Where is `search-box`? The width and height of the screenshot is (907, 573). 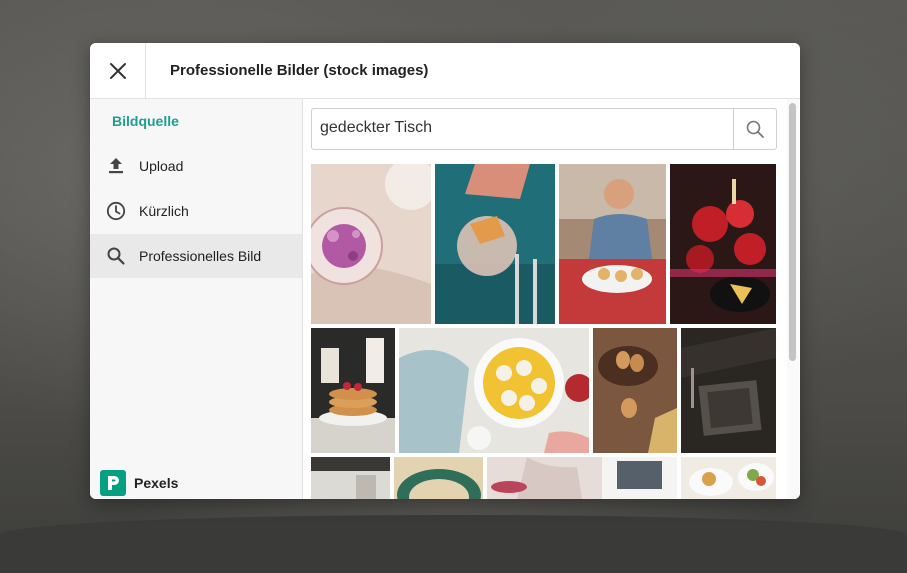 search-box is located at coordinates (544, 129).